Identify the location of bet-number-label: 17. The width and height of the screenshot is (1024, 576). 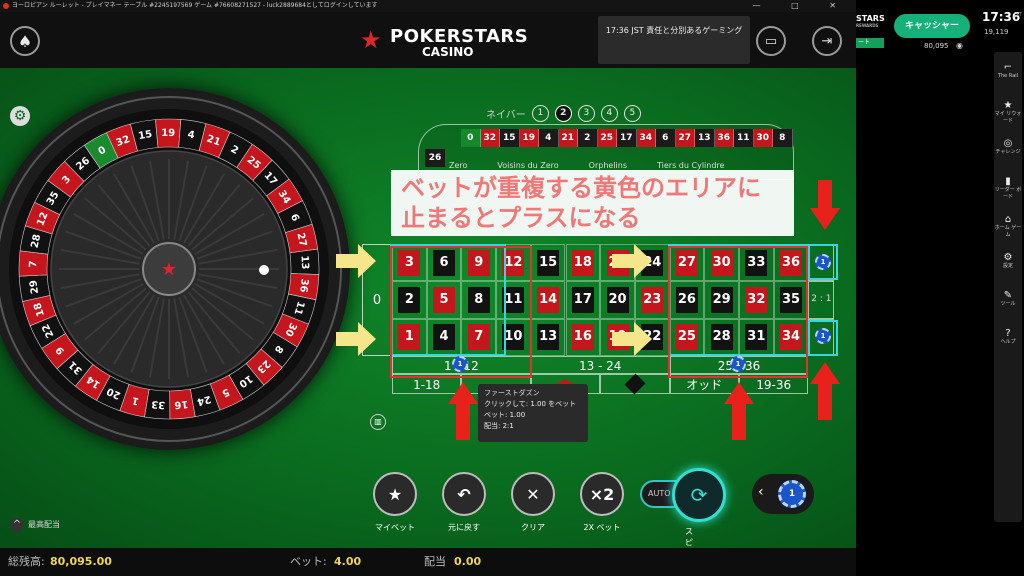
(582, 299).